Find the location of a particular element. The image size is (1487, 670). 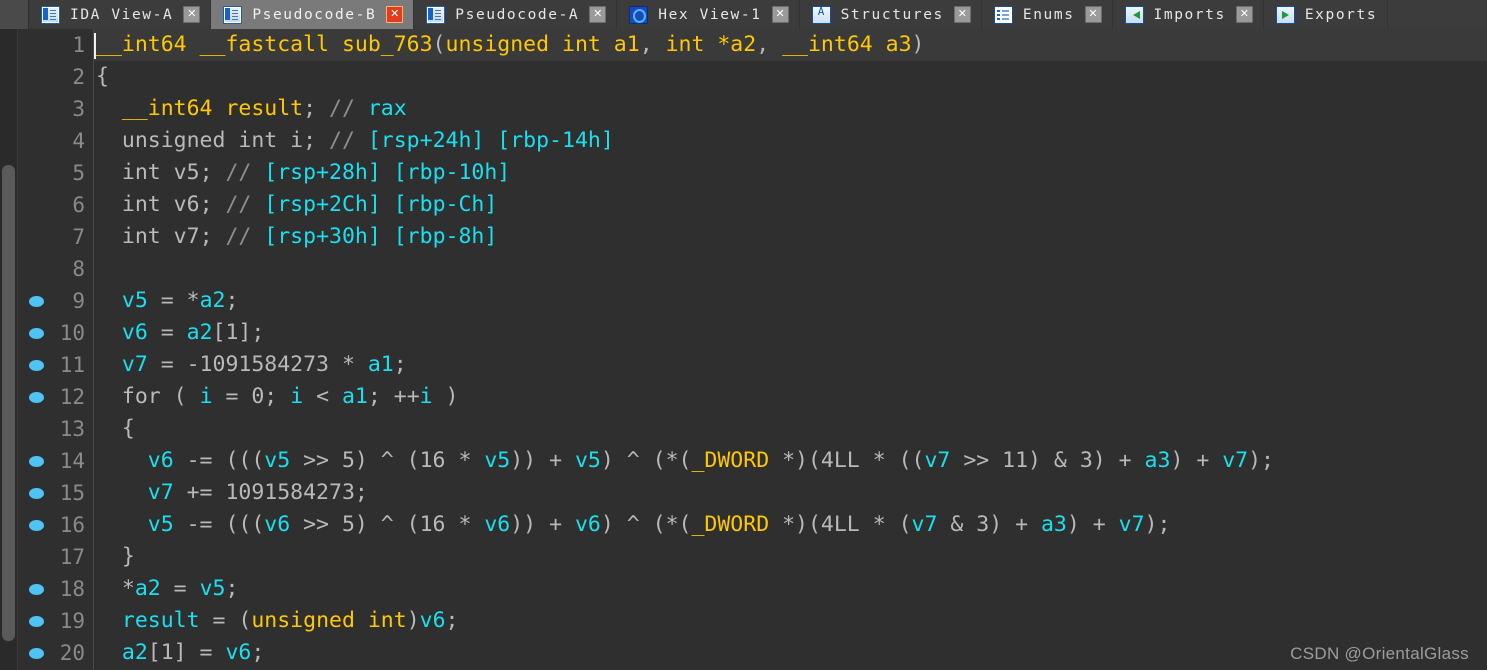

gutter-row: 14 is located at coordinates (55, 461).